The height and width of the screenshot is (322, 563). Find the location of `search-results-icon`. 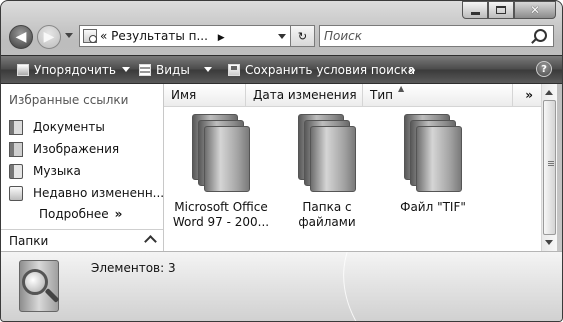

search-results-icon is located at coordinates (90, 36).